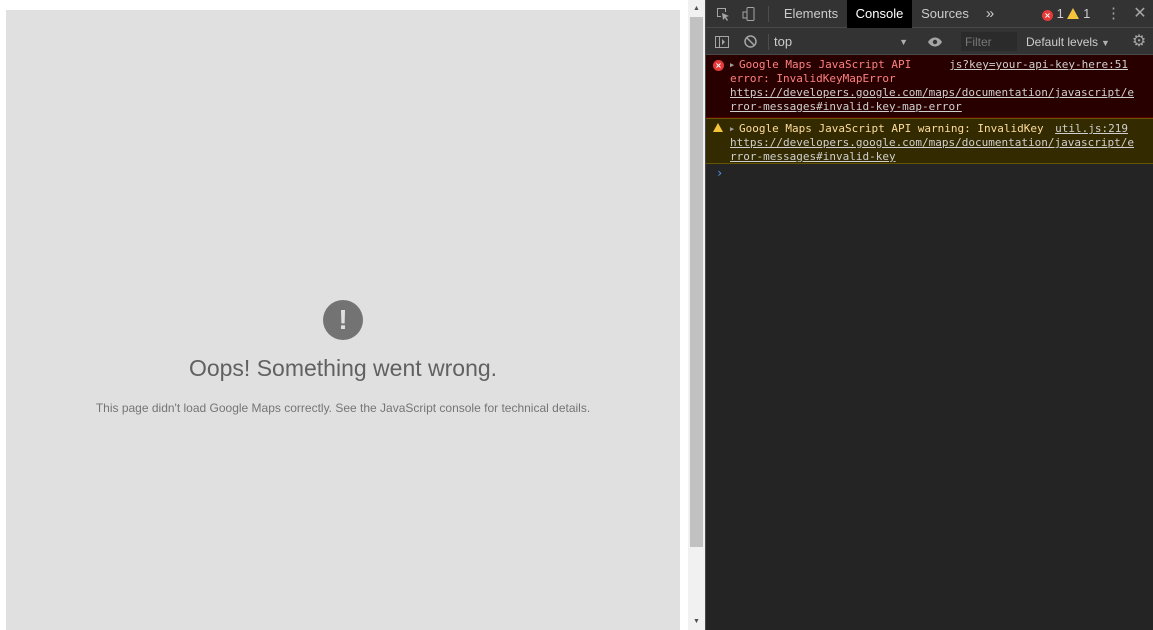 This screenshot has width=1153, height=630. I want to click on exclamation-icon: !, so click(343, 320).